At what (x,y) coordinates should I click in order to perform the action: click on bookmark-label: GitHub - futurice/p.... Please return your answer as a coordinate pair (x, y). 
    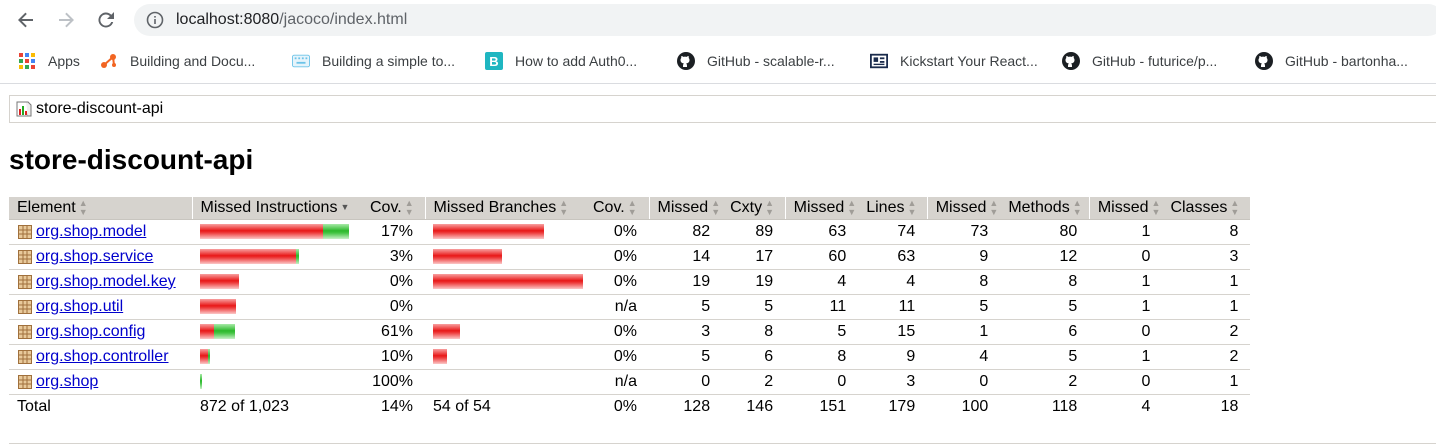
    Looking at the image, I should click on (1155, 61).